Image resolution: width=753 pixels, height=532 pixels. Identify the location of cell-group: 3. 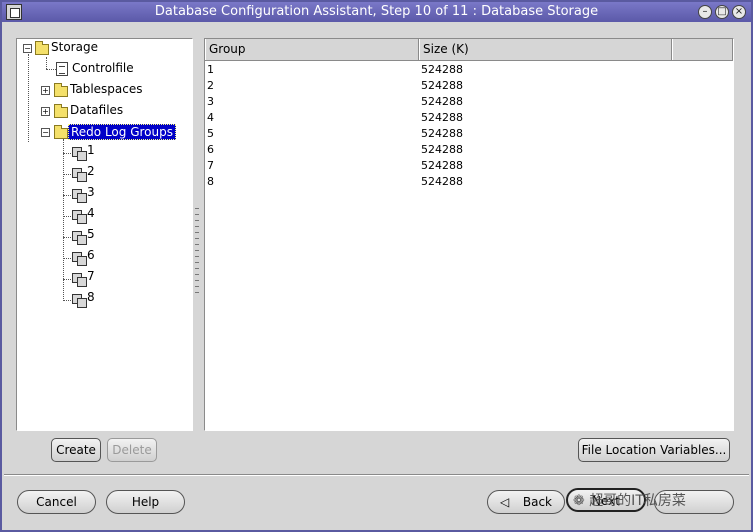
(210, 101).